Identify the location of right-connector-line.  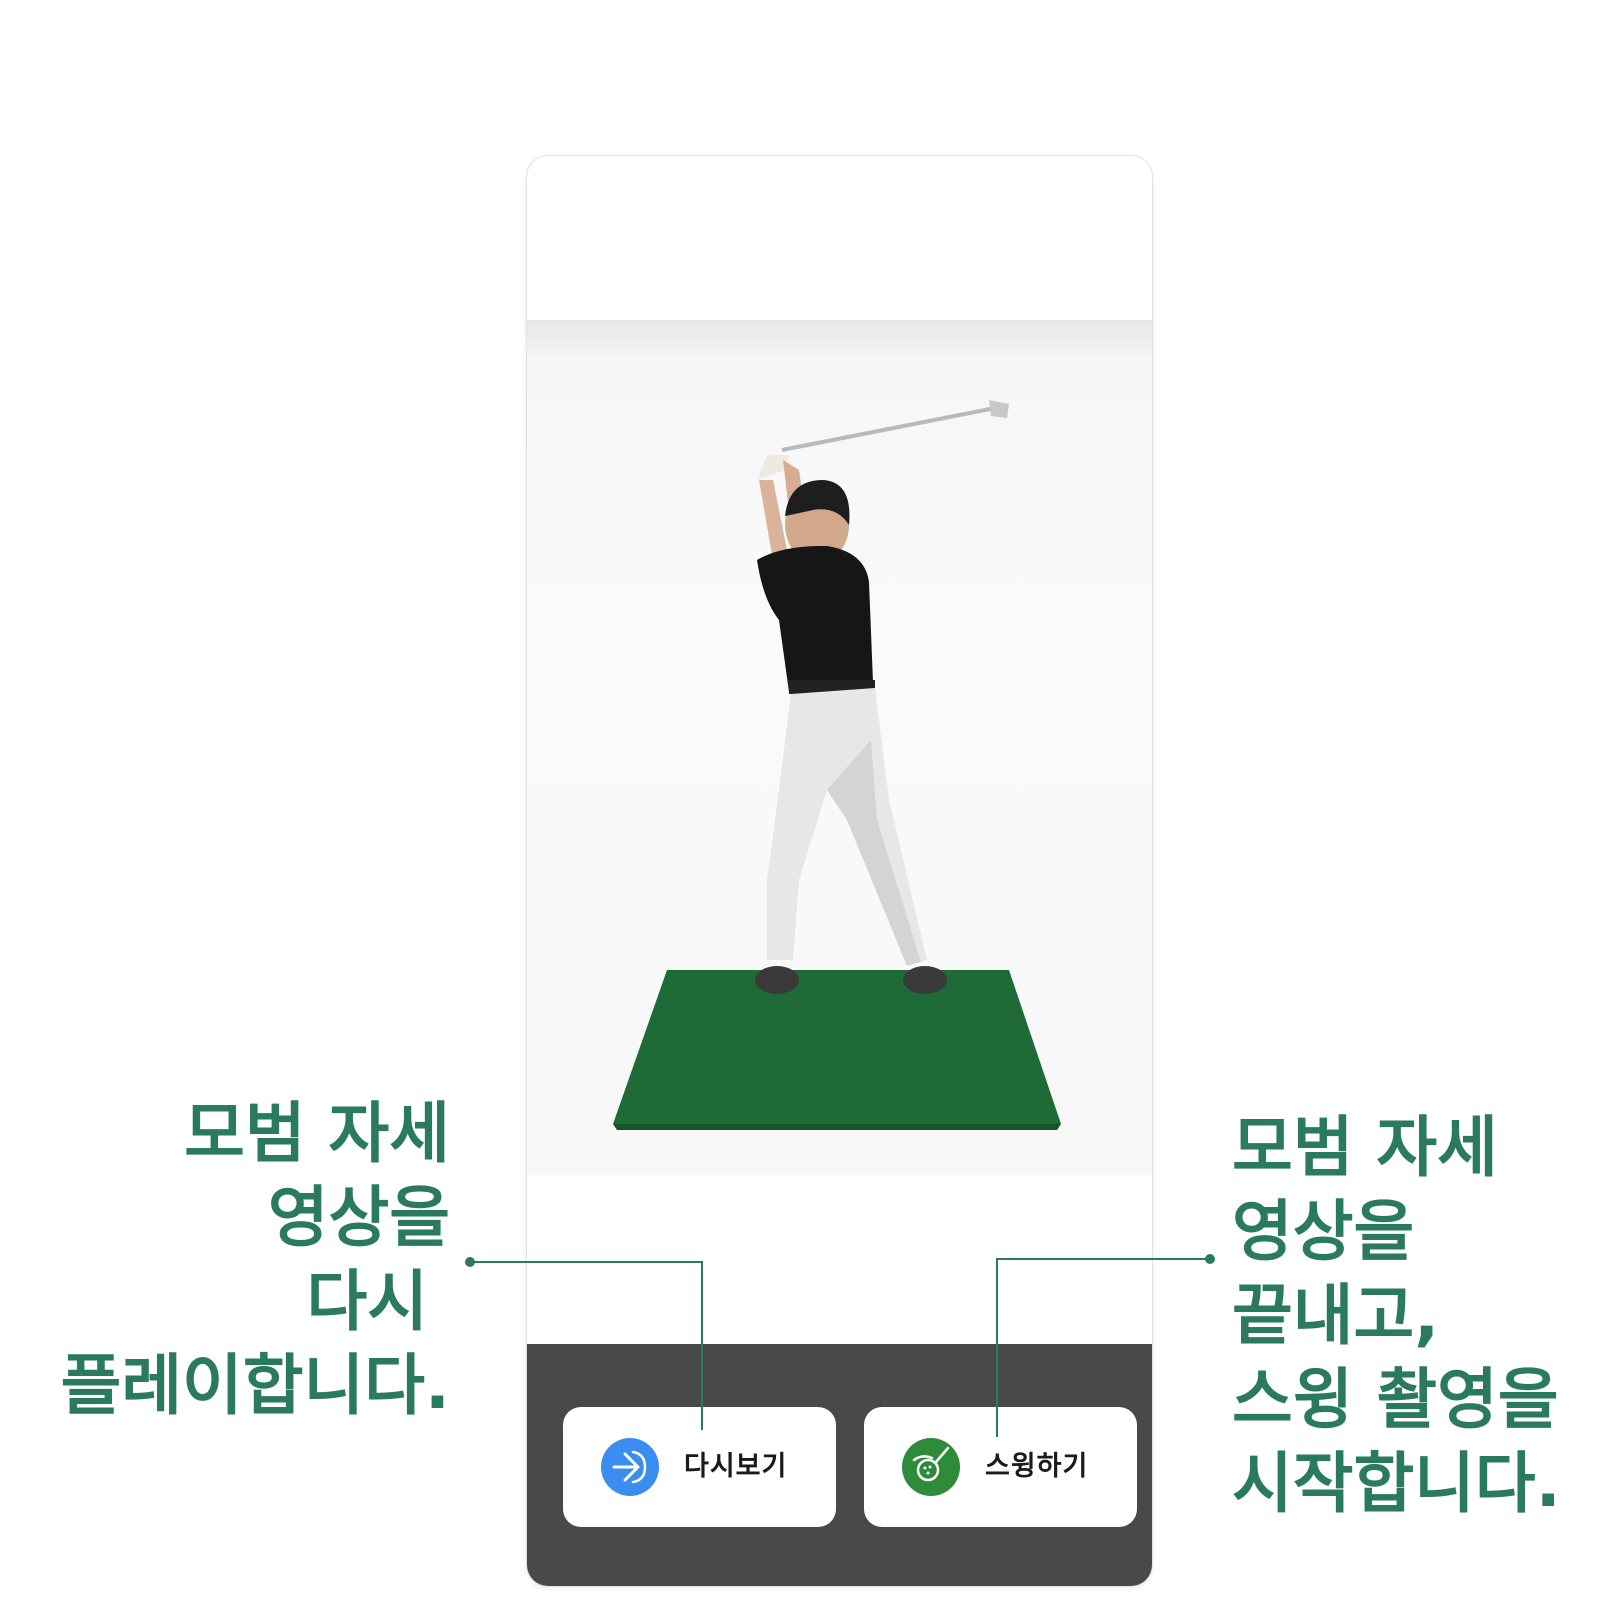
(1103, 1347).